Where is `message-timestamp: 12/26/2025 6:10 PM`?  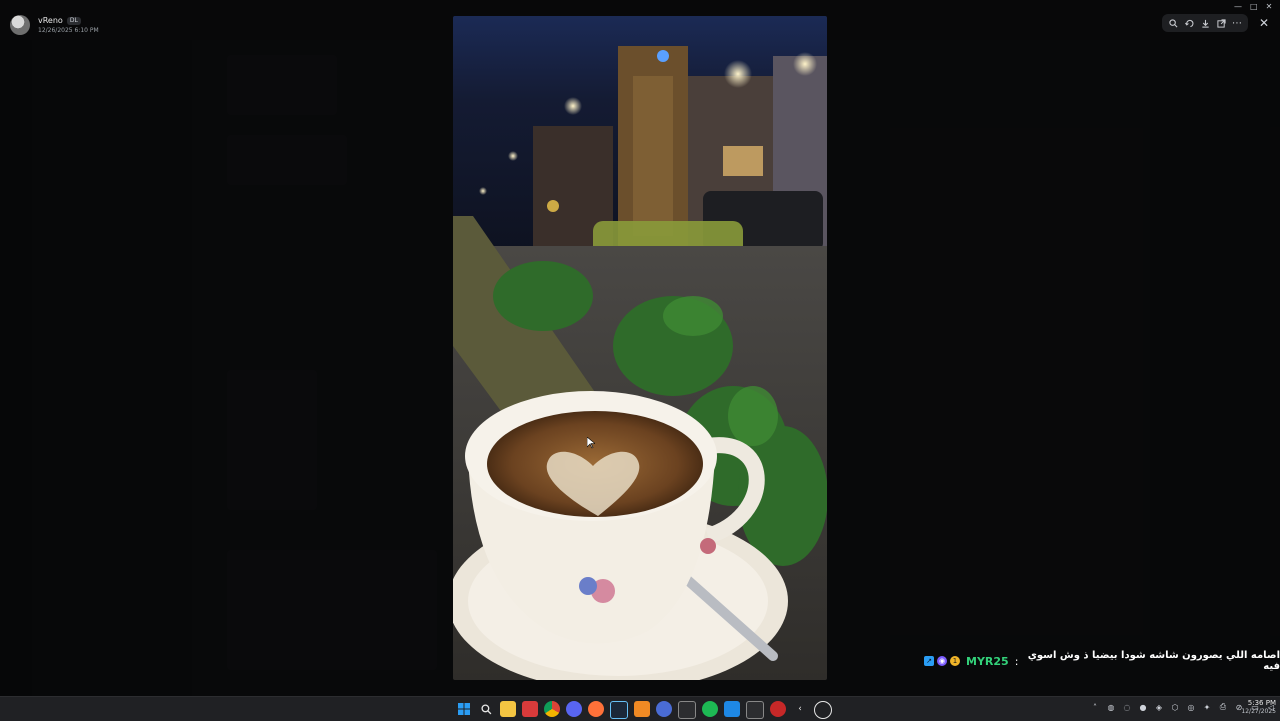
message-timestamp: 12/26/2025 6:10 PM is located at coordinates (68, 30).